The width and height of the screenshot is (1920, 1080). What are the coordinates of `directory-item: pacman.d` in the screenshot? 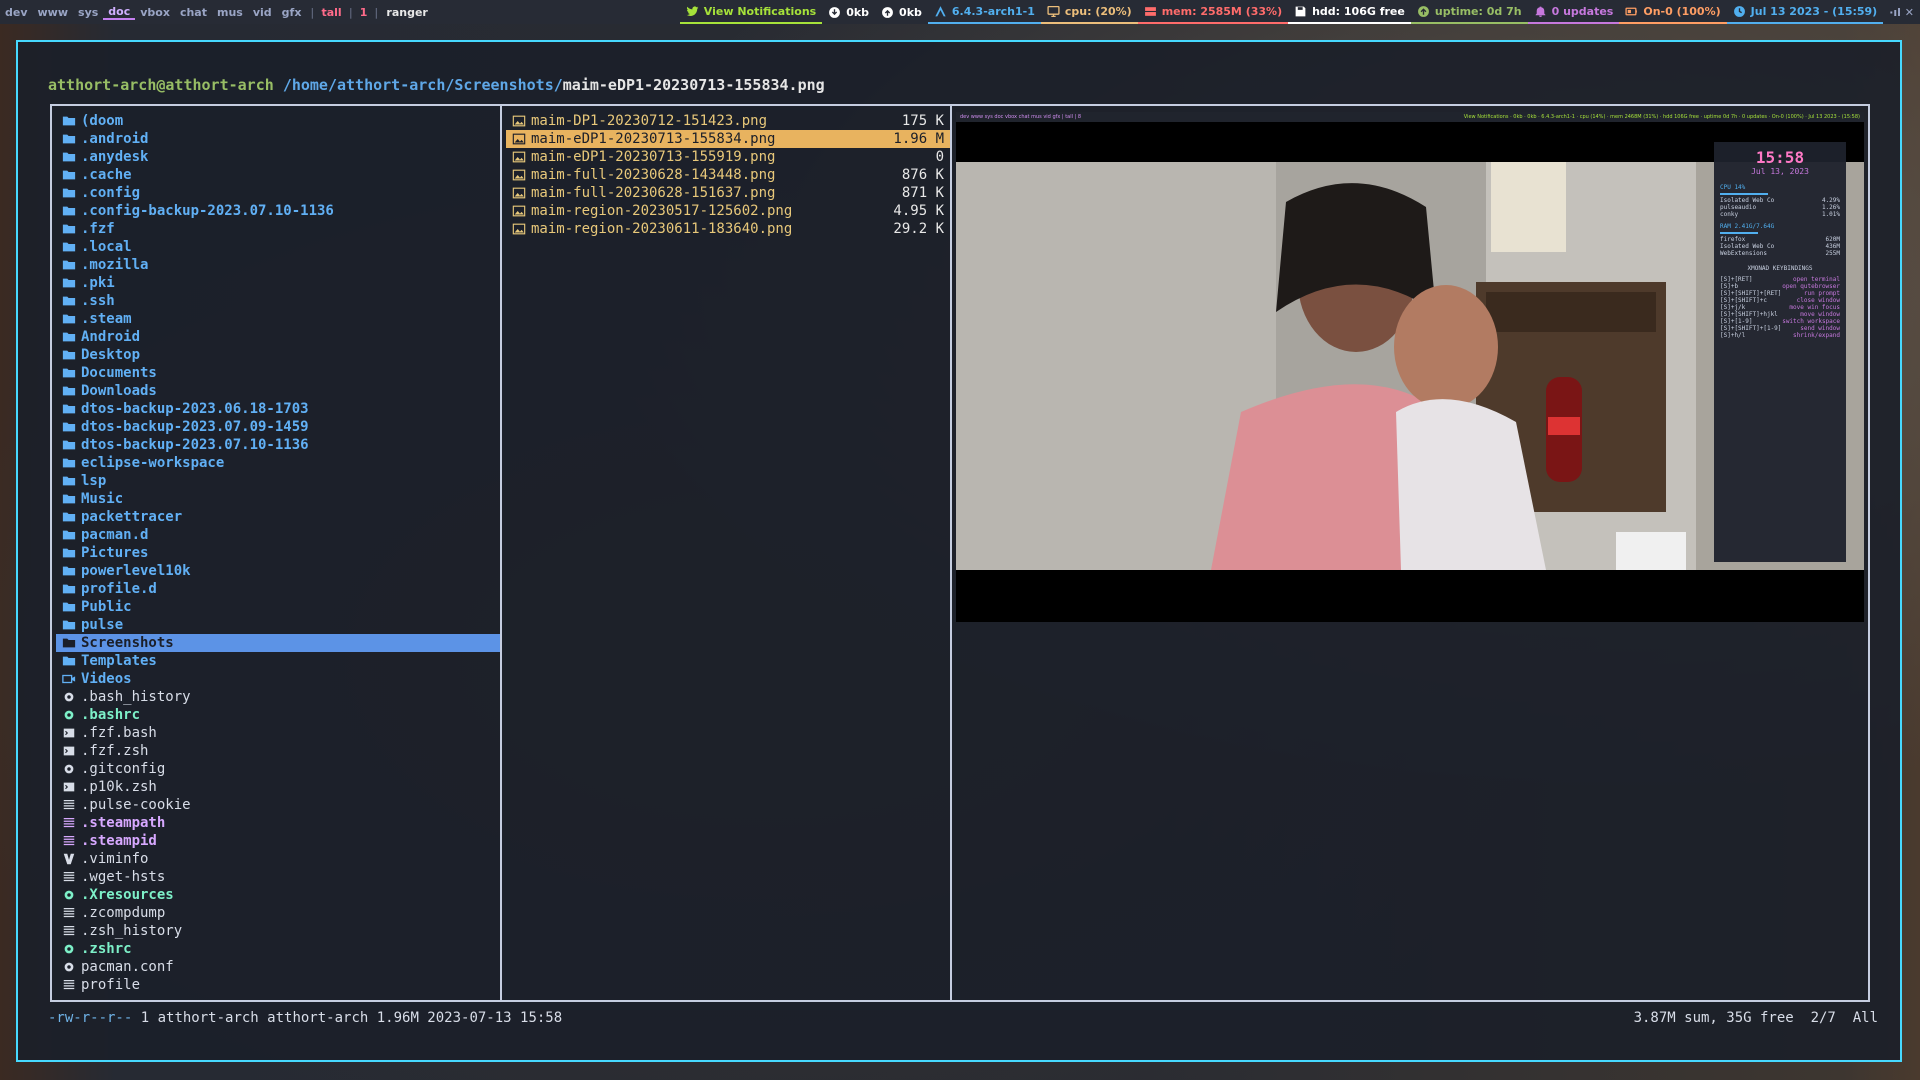 It's located at (278, 535).